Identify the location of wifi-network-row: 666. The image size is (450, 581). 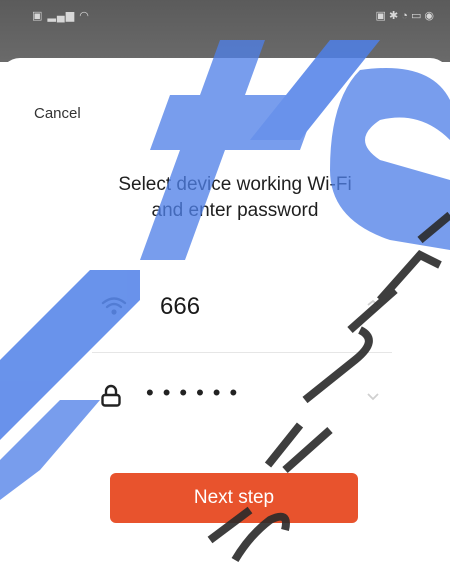
(242, 308).